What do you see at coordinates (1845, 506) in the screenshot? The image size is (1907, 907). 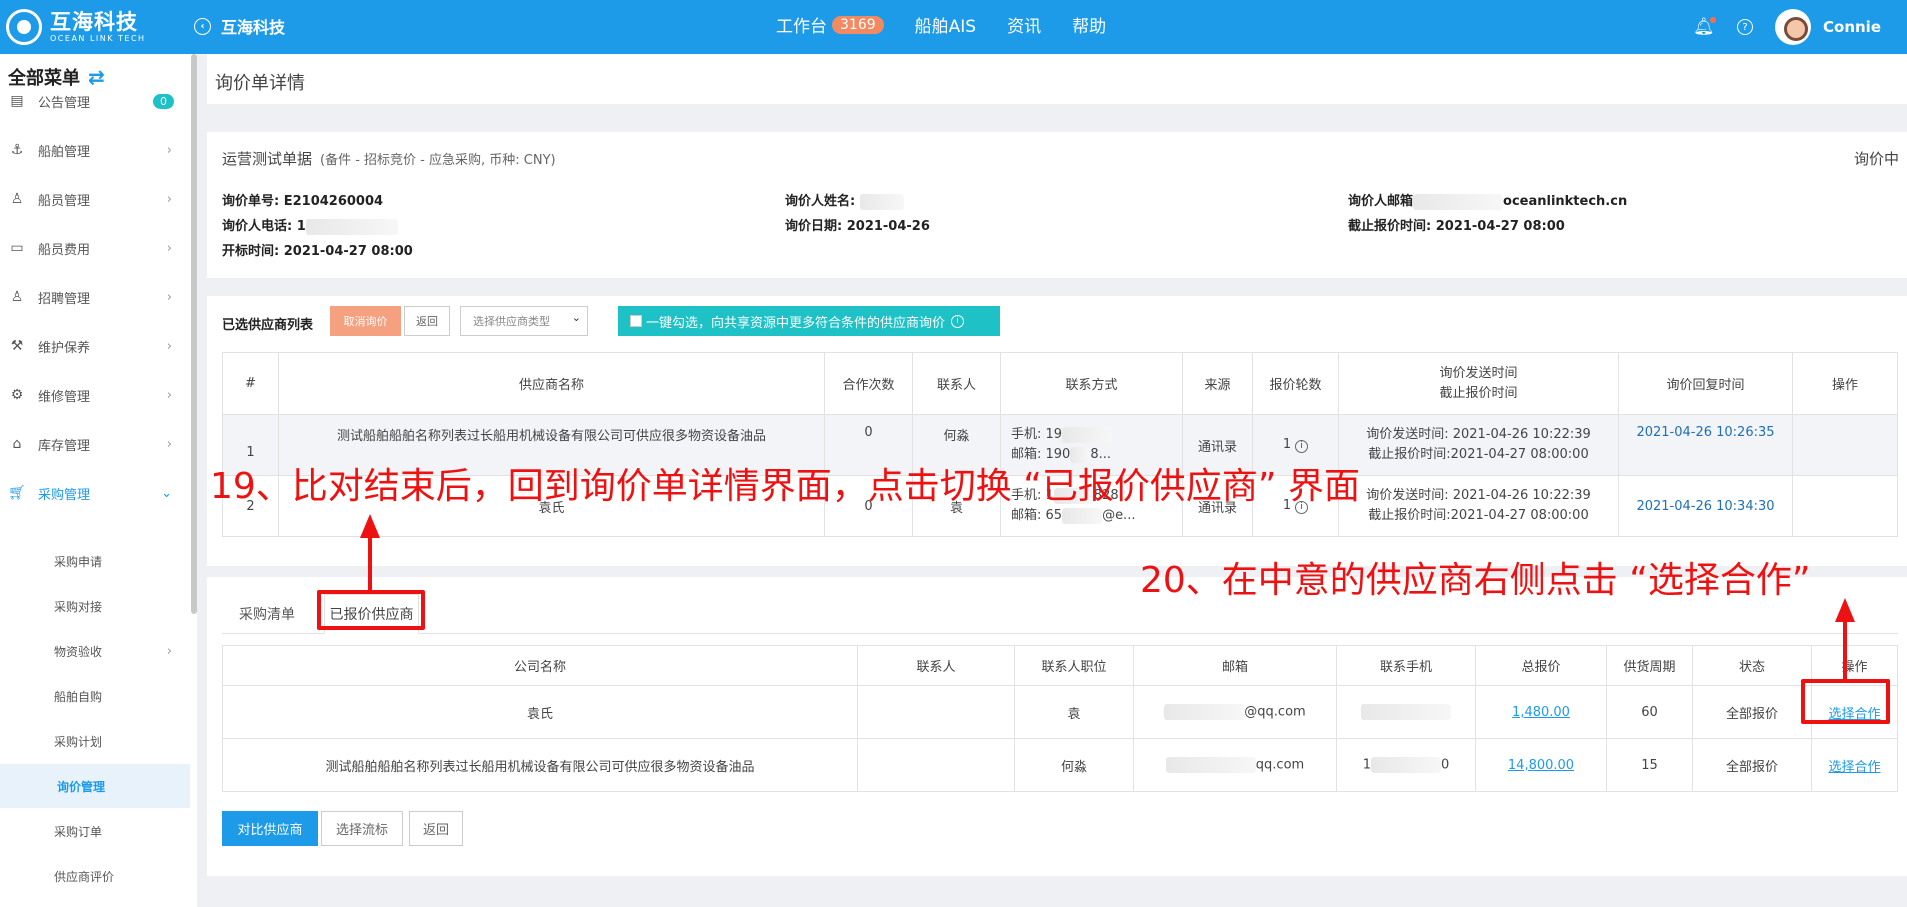 I see `action-cell` at bounding box center [1845, 506].